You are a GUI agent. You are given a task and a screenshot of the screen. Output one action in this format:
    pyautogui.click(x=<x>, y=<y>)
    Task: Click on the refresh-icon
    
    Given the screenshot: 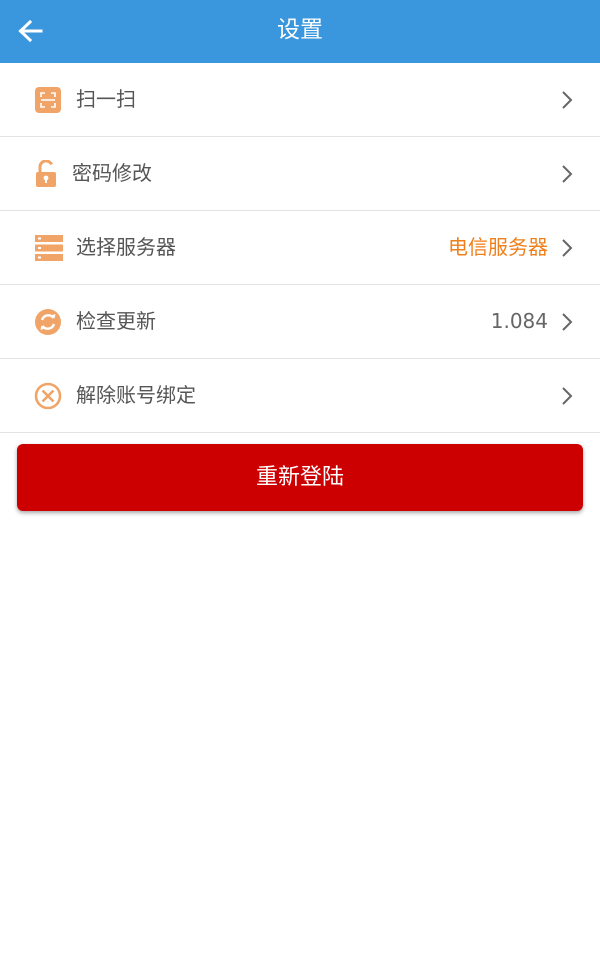 What is the action you would take?
    pyautogui.click(x=48, y=322)
    